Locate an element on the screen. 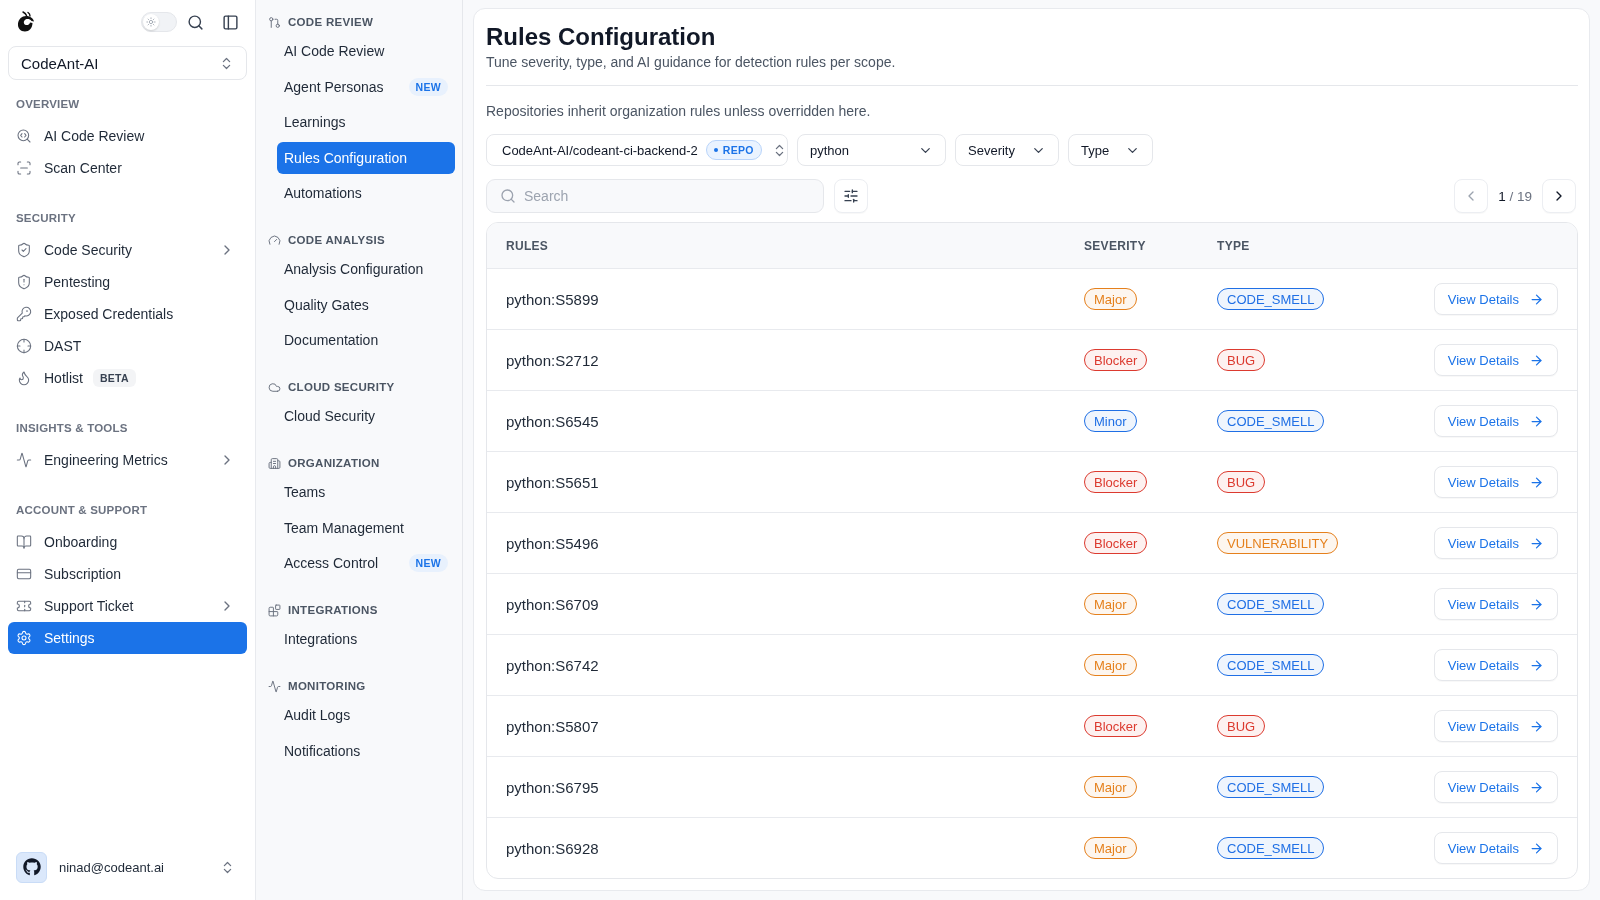 The image size is (1600, 900). shield-alert-icon is located at coordinates (24, 282).